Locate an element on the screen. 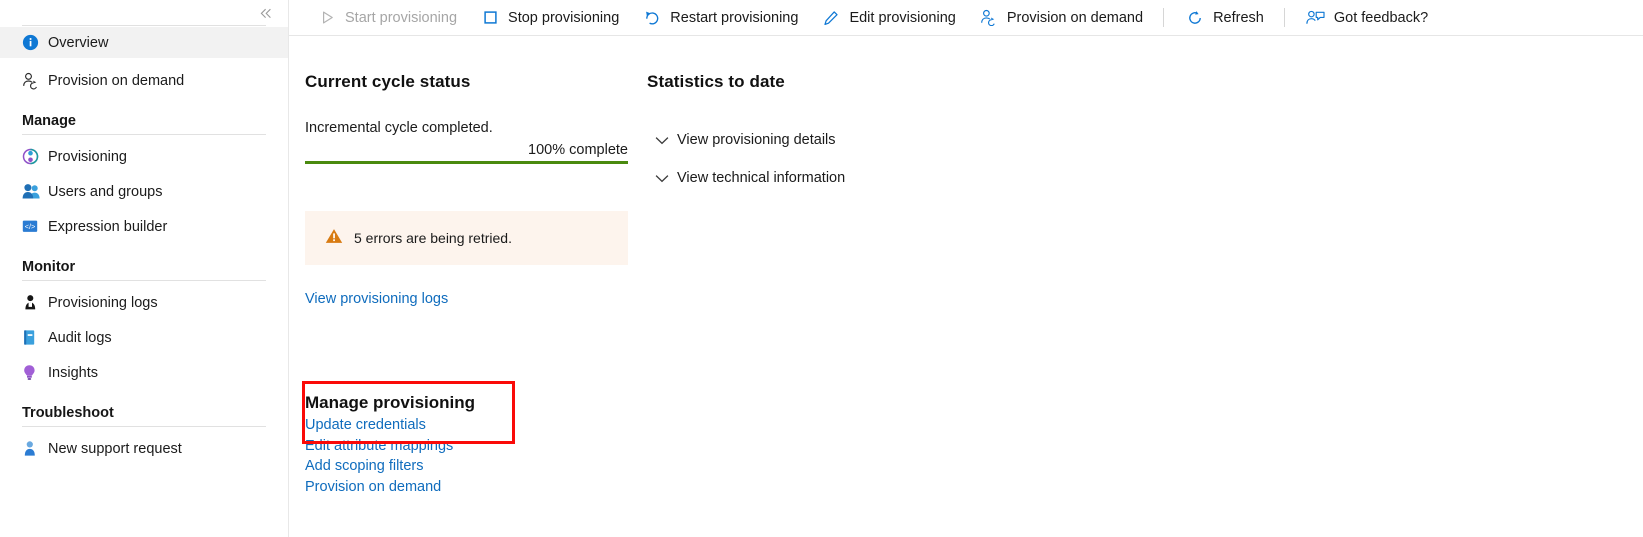 Image resolution: width=1643 pixels, height=537 pixels. toolbar-button-label: Refresh is located at coordinates (1238, 17).